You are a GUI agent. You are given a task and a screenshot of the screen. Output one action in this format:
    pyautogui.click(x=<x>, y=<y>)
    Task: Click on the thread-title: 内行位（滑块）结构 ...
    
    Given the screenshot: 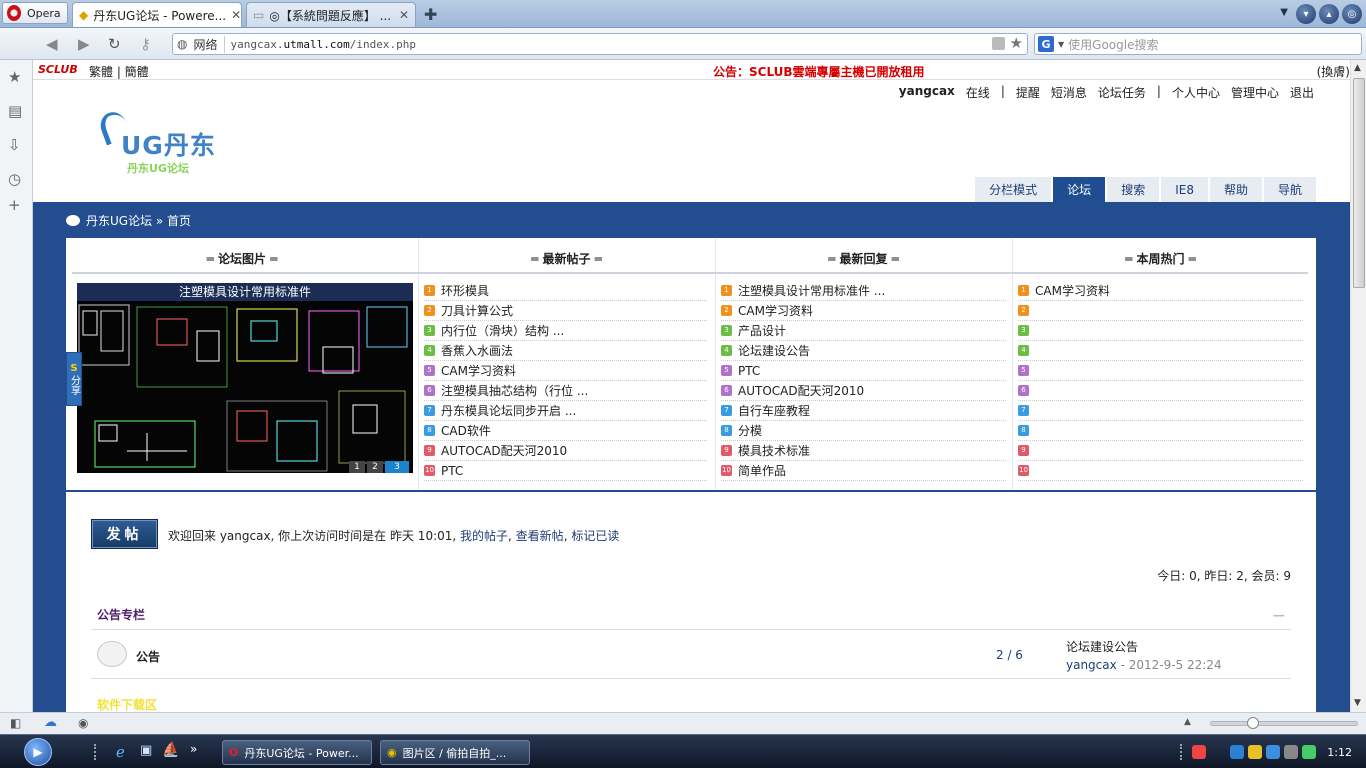 What is the action you would take?
    pyautogui.click(x=502, y=330)
    